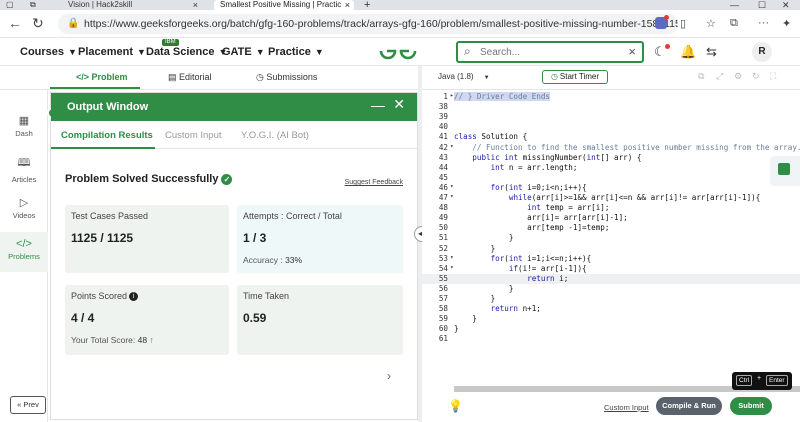  Describe the element at coordinates (688, 52) in the screenshot. I see `bell-icon: 🔔` at that location.